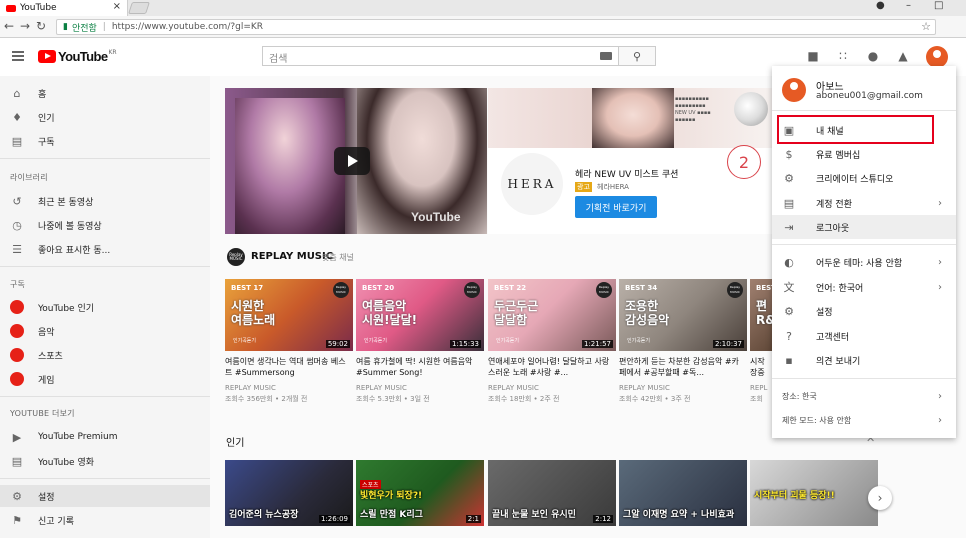 The image size is (966, 538). Describe the element at coordinates (728, 344) in the screenshot. I see `duration-badge: 2:10:37` at that location.